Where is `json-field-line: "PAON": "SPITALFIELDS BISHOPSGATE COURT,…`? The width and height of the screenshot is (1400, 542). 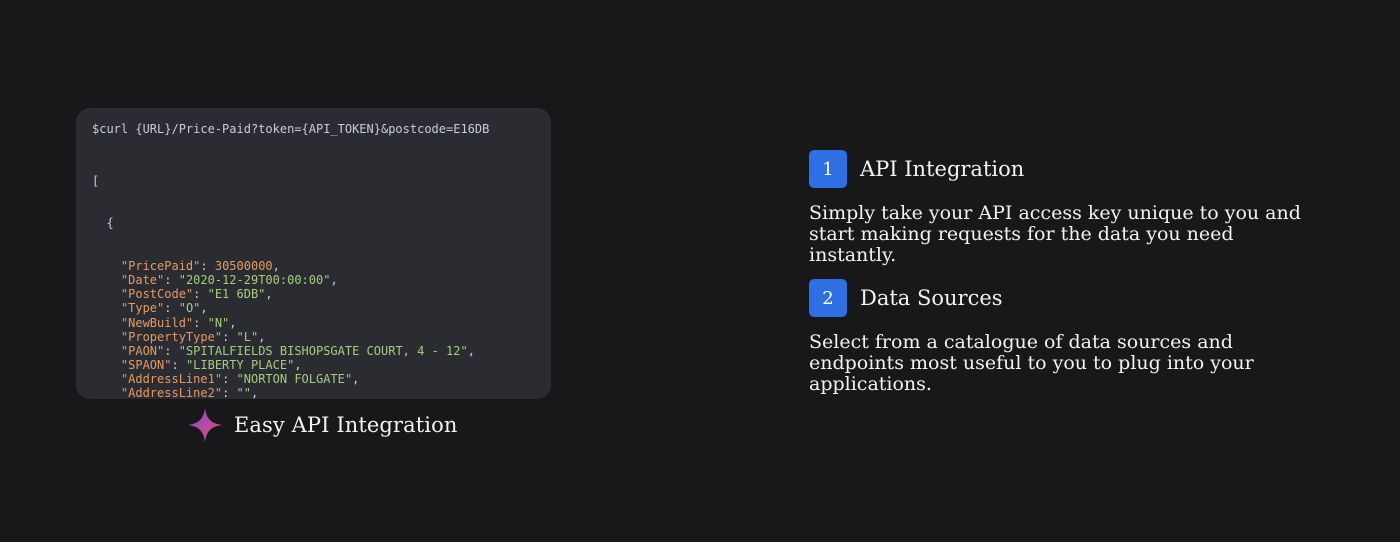 json-field-line: "PAON": "SPITALFIELDS BISHOPSGATE COURT,… is located at coordinates (297, 350).